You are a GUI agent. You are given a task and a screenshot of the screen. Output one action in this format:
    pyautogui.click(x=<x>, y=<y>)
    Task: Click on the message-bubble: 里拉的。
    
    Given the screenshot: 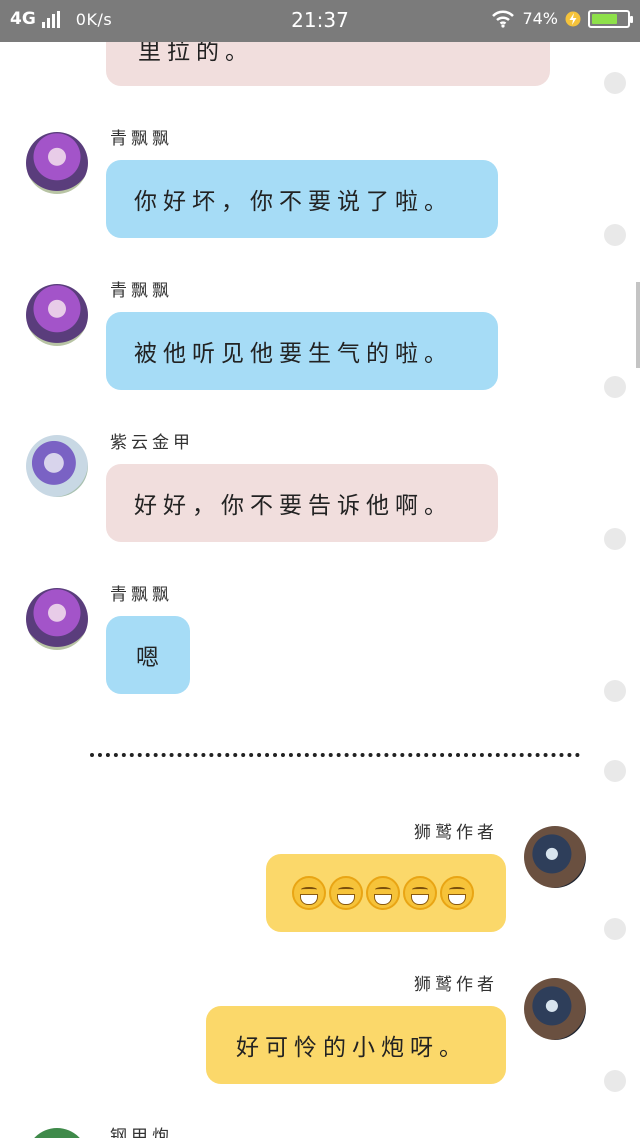 What is the action you would take?
    pyautogui.click(x=328, y=64)
    